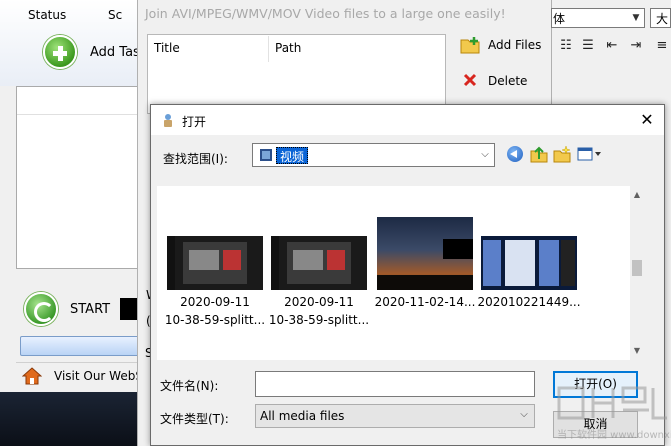  Describe the element at coordinates (395, 384) in the screenshot. I see `filename-input` at that location.